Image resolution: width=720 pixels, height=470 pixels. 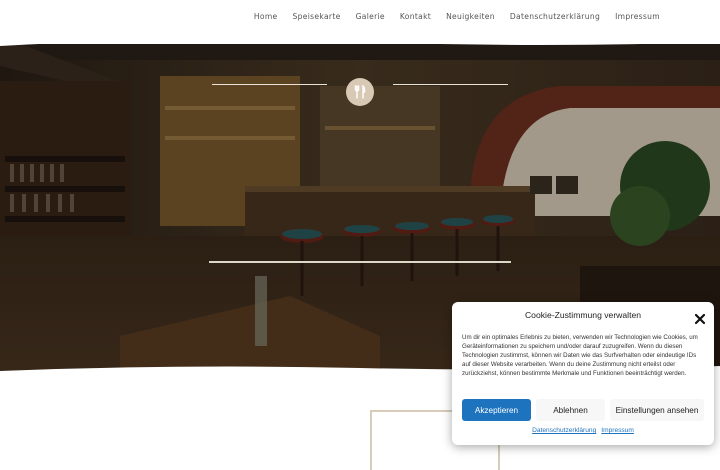 I want to click on hero-divider-right, so click(x=450, y=84).